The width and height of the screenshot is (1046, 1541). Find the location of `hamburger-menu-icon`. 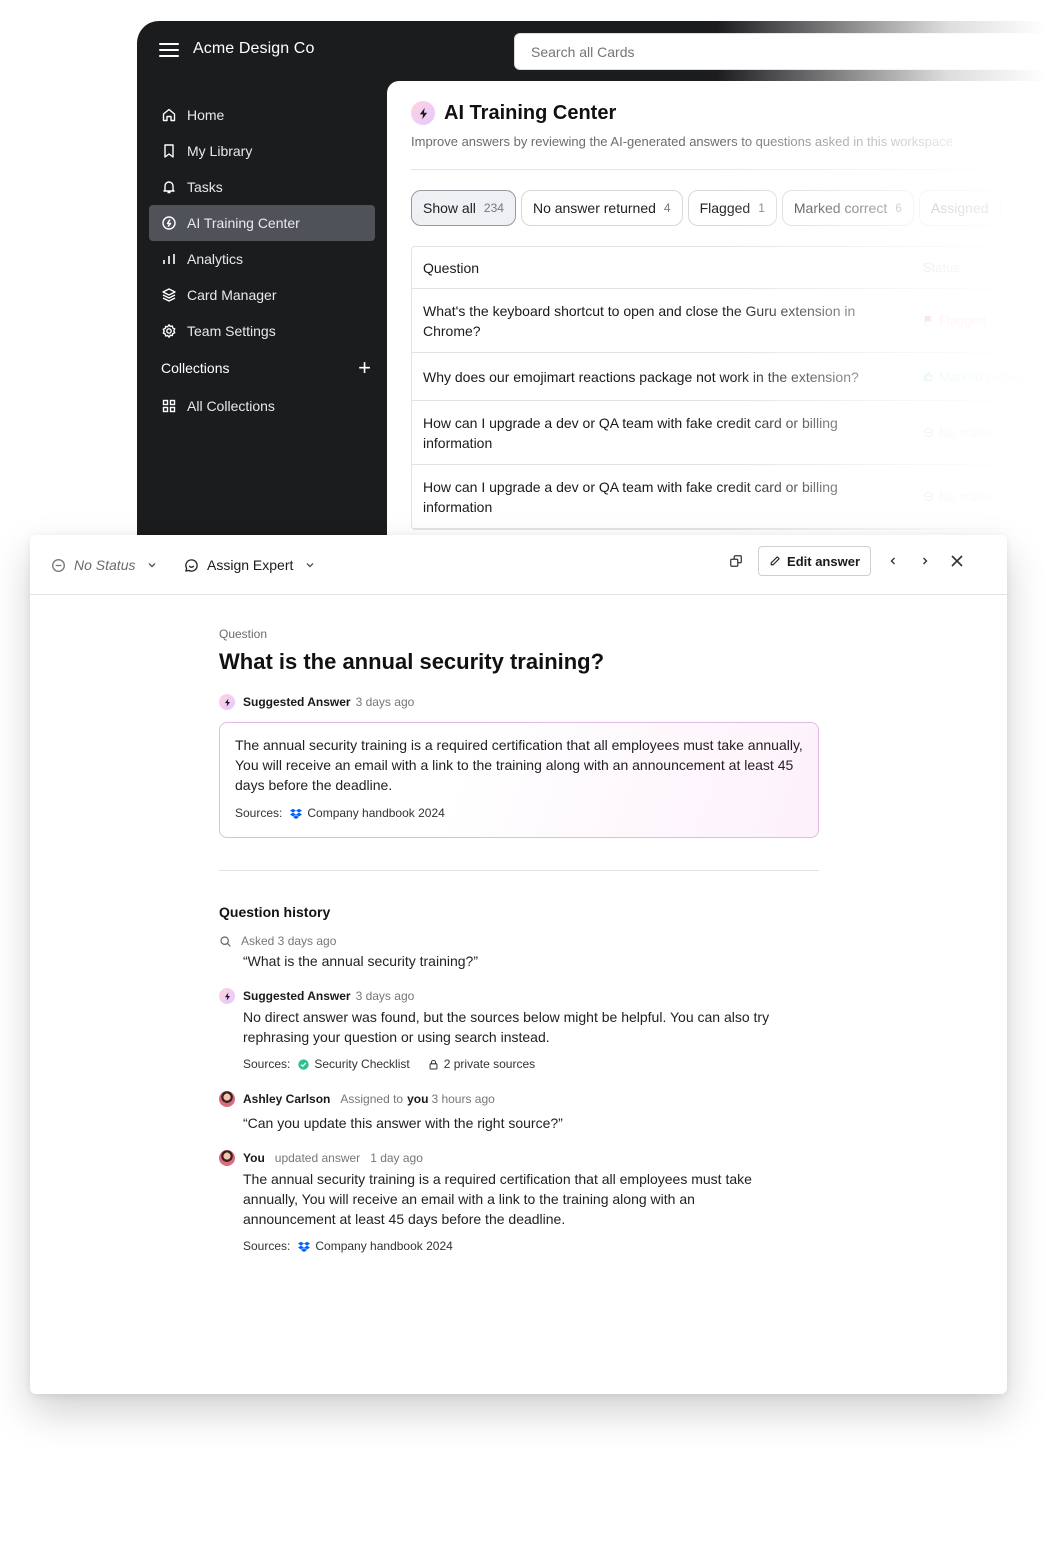

hamburger-menu-icon is located at coordinates (169, 51).